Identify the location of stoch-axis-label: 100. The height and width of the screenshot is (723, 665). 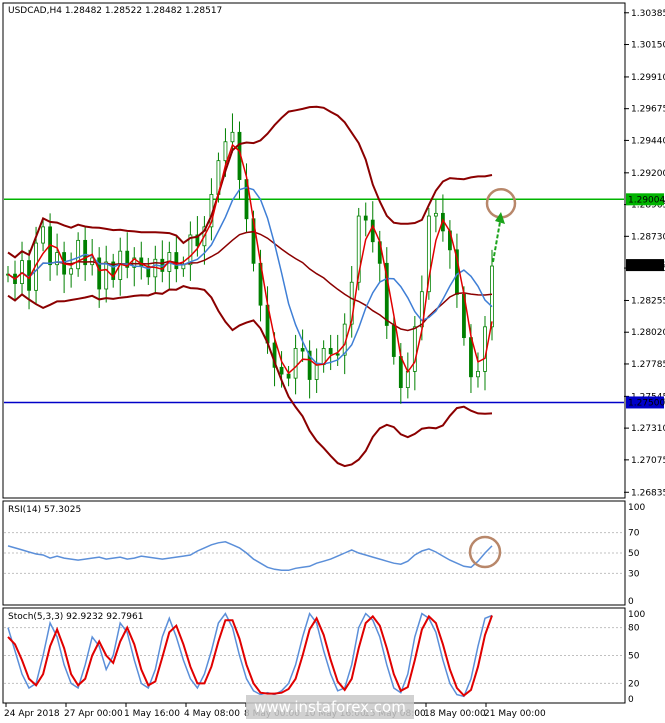
(636, 615).